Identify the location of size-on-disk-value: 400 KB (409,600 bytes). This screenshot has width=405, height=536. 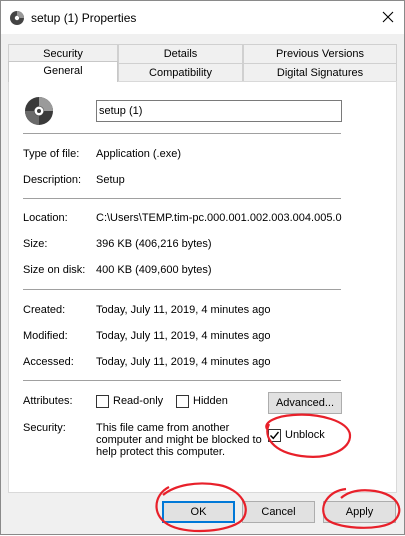
(154, 270).